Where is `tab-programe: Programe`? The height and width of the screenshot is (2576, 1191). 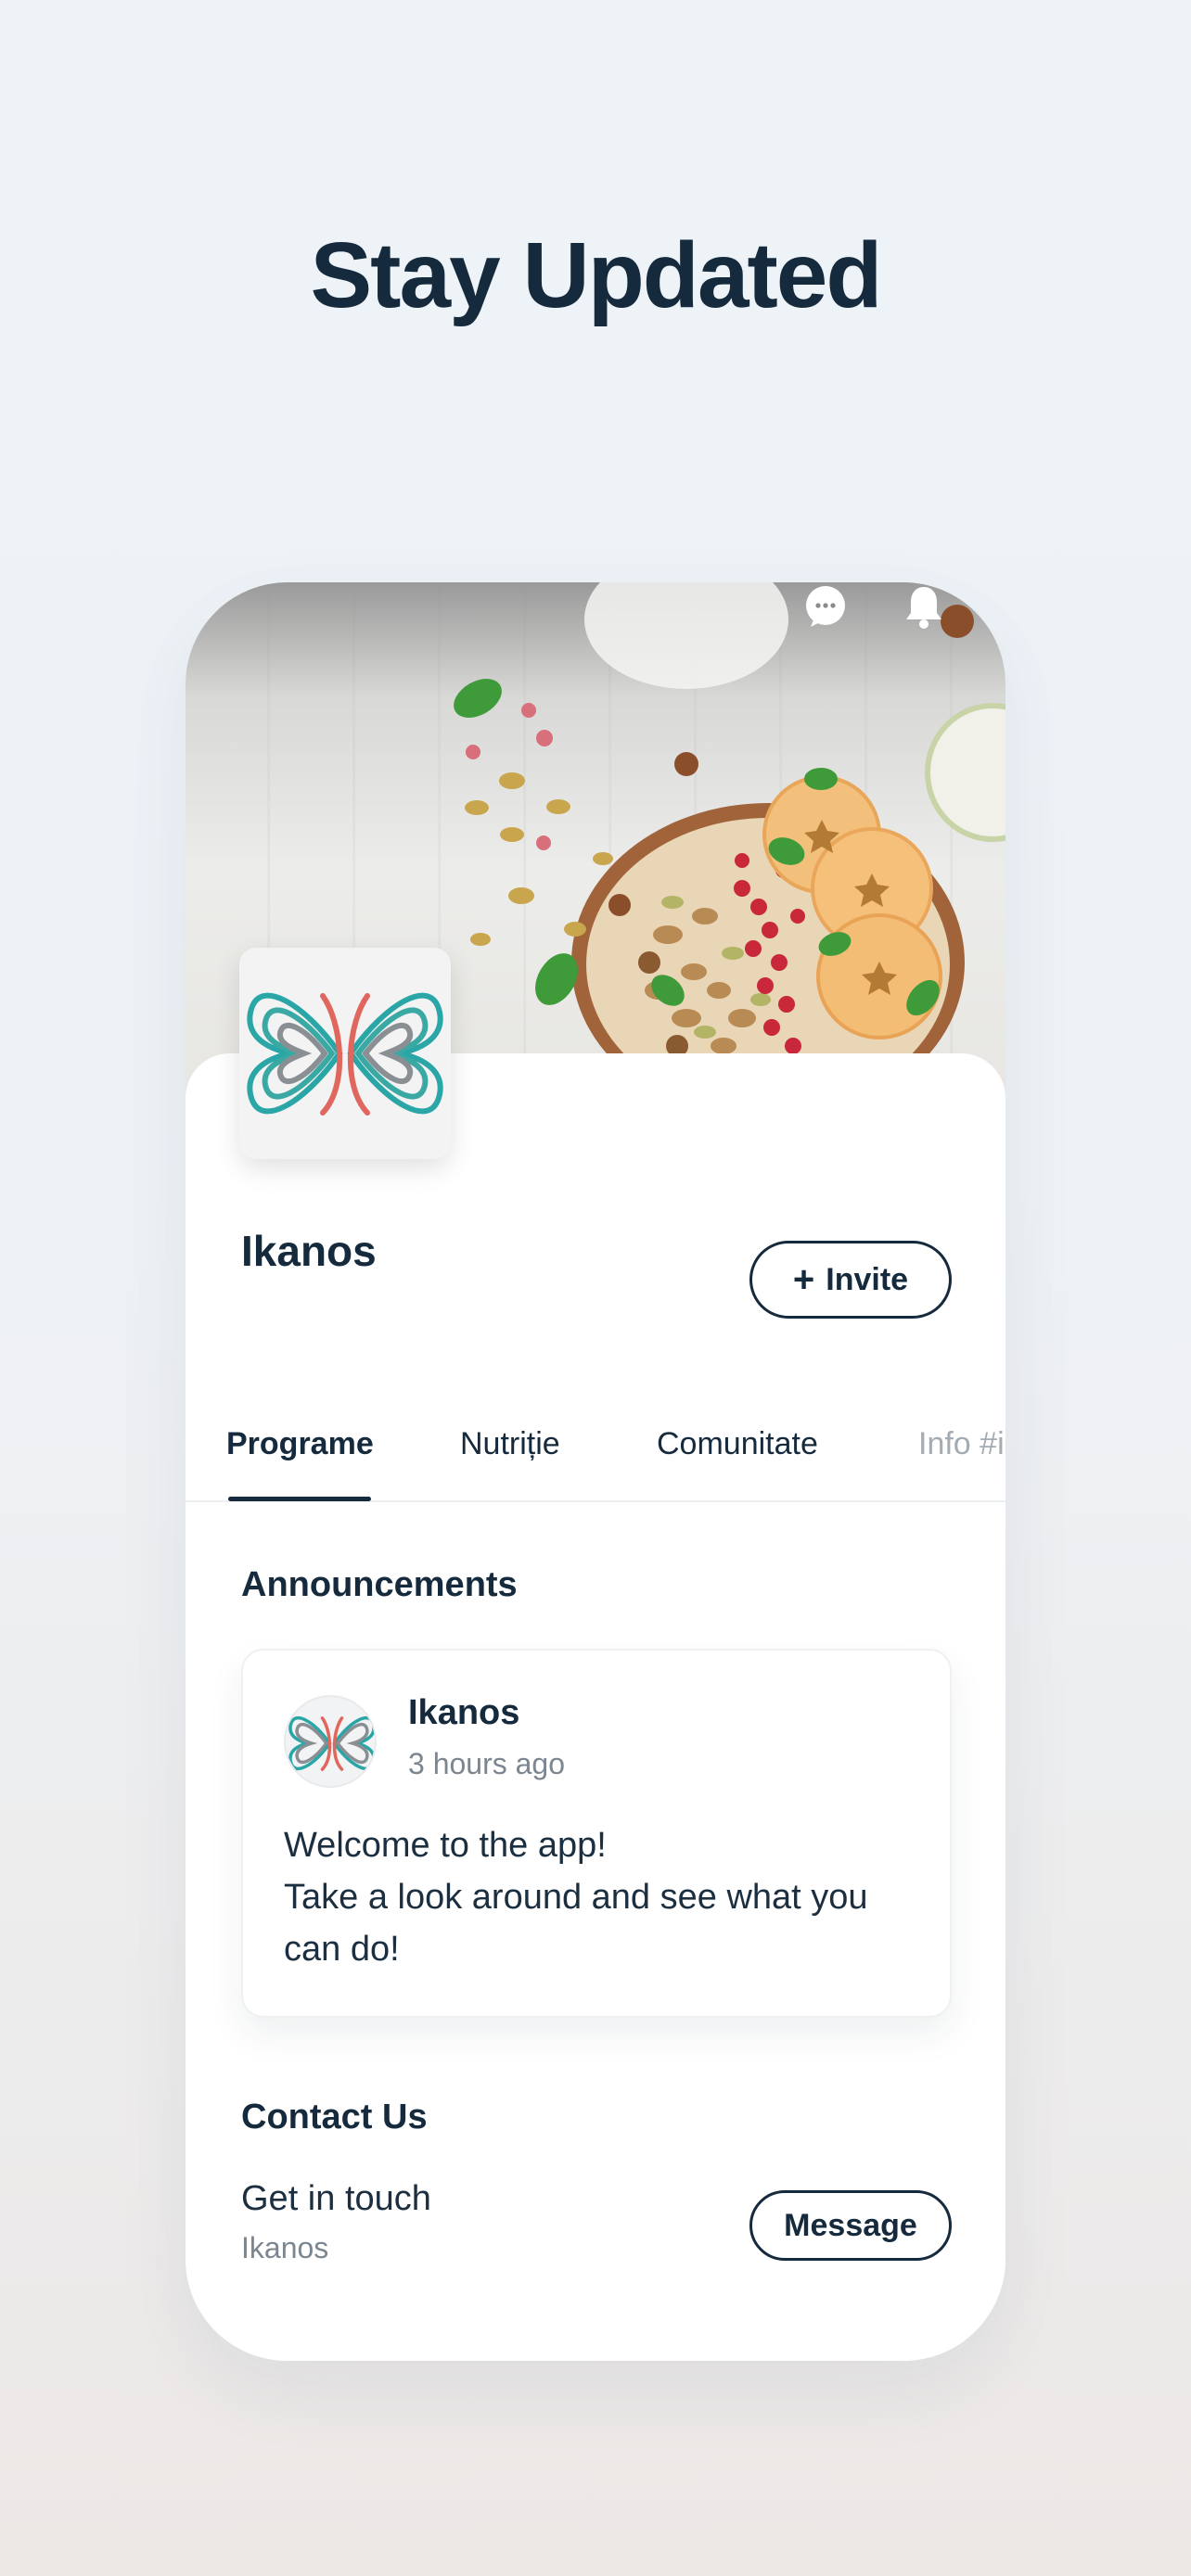
tab-programe: Programe is located at coordinates (300, 1444).